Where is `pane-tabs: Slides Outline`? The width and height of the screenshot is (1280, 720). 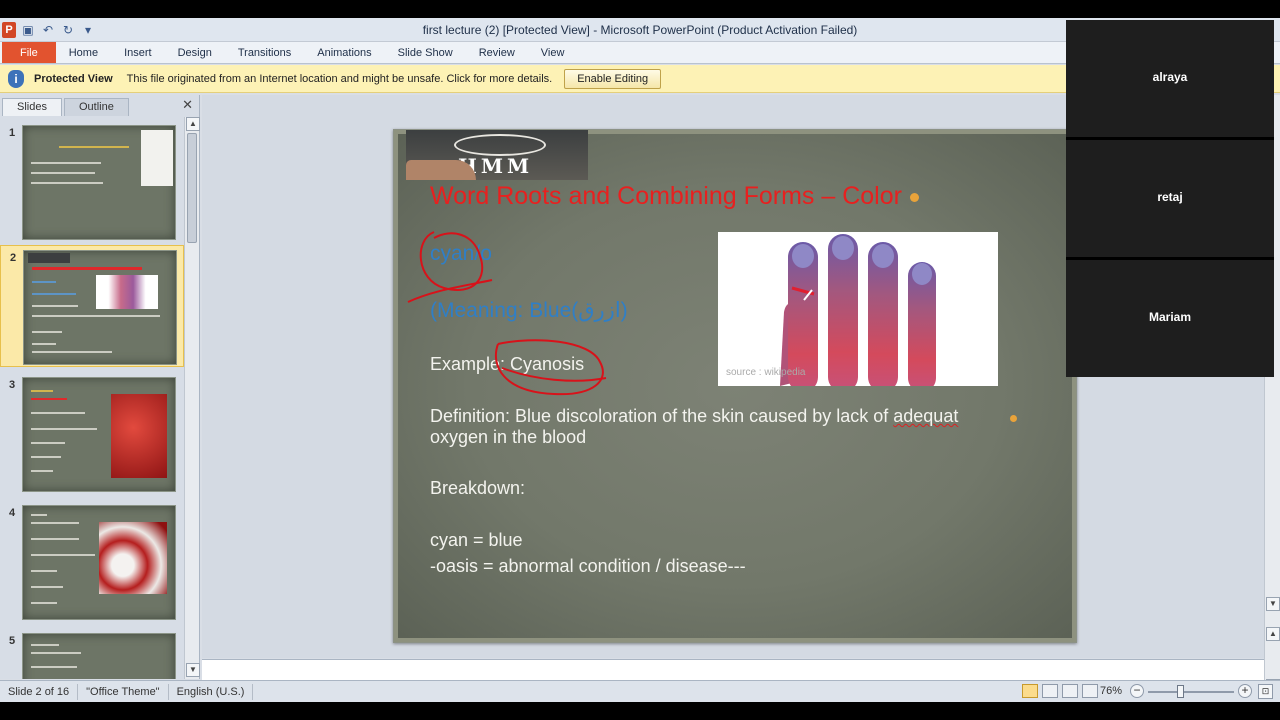
pane-tabs: Slides Outline is located at coordinates (100, 107).